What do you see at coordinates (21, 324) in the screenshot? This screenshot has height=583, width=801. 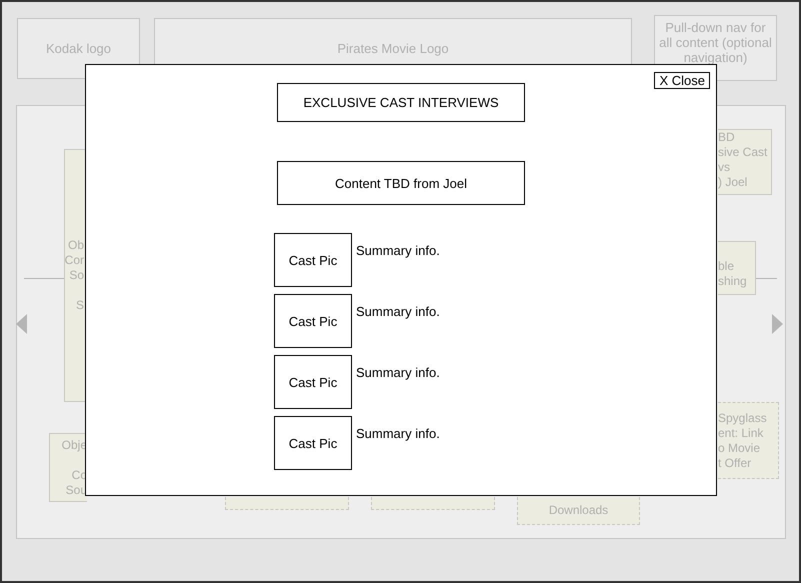 I see `left-arrow-icon` at bounding box center [21, 324].